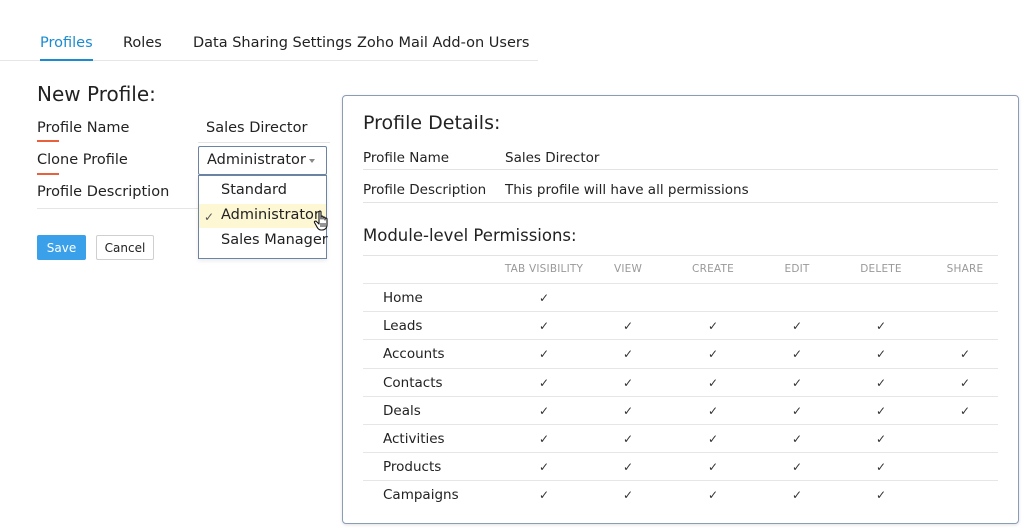  What do you see at coordinates (82, 160) in the screenshot?
I see `clone-profile-label: Clone Profile` at bounding box center [82, 160].